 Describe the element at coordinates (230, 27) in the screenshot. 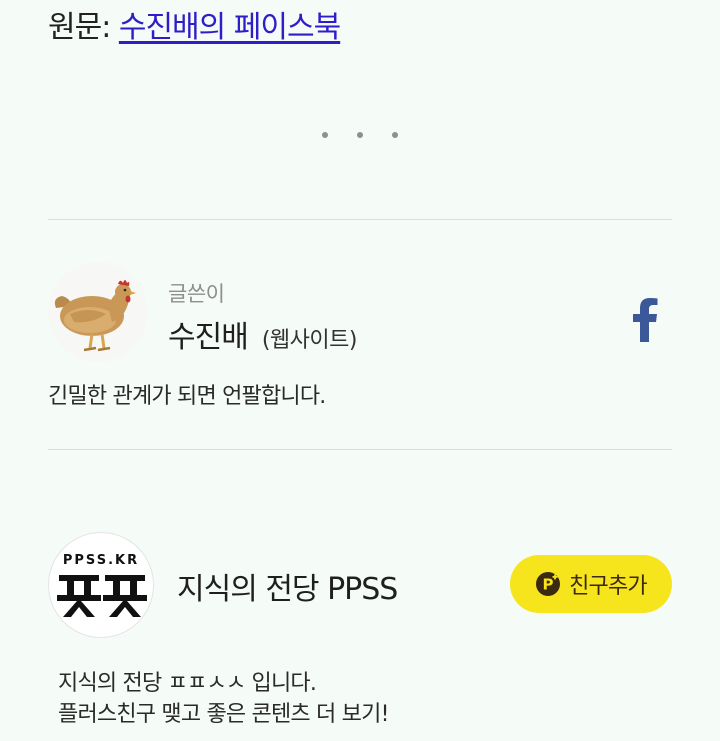

I see `source-facebook-link: 수진배의 페이스북` at that location.